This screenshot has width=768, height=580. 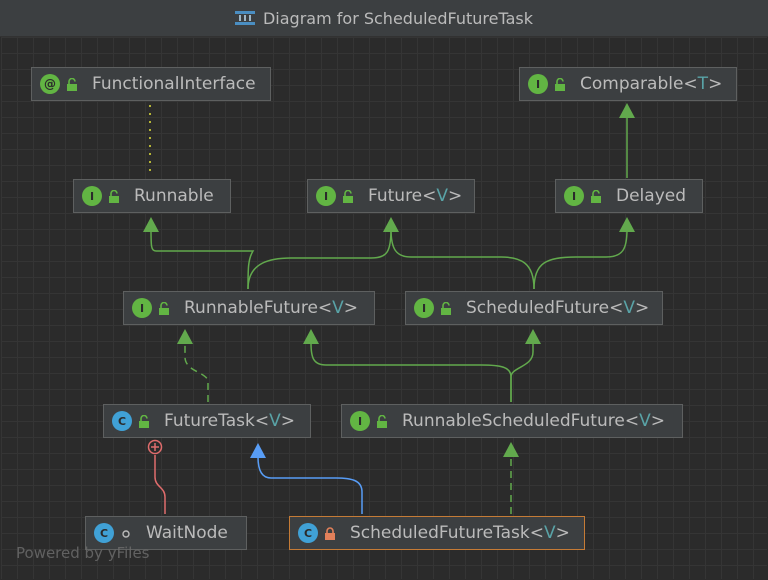 I want to click on node-future-task: C FutureTask < V >, so click(x=207, y=421).